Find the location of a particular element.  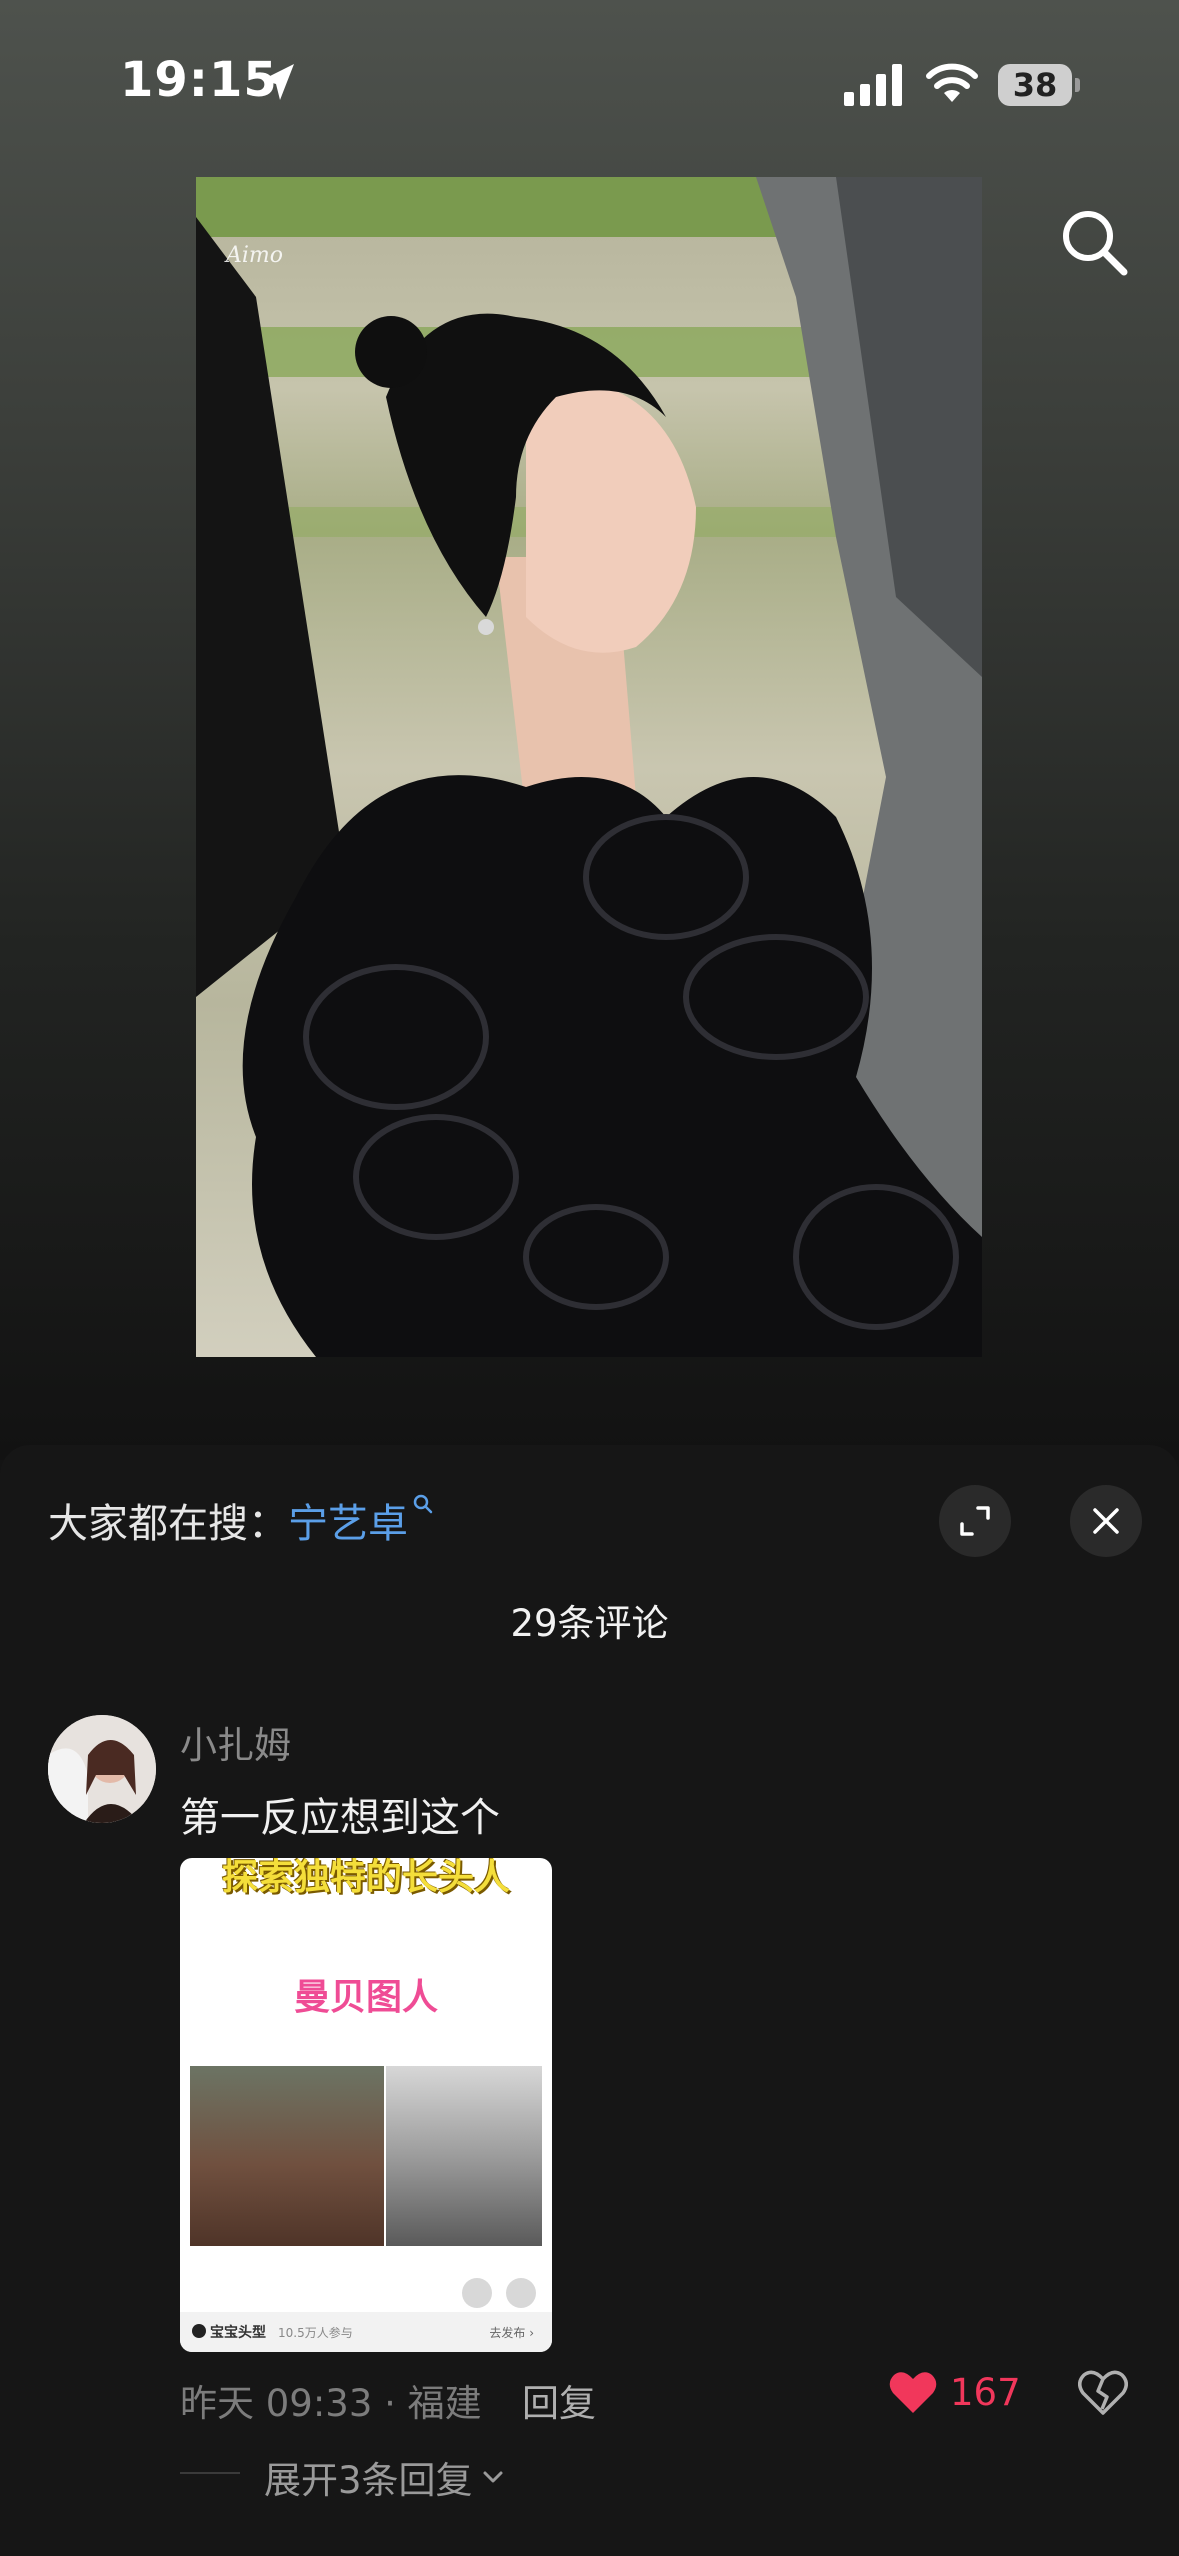

expand-replies-label: 展开3条回复 is located at coordinates (368, 2480).